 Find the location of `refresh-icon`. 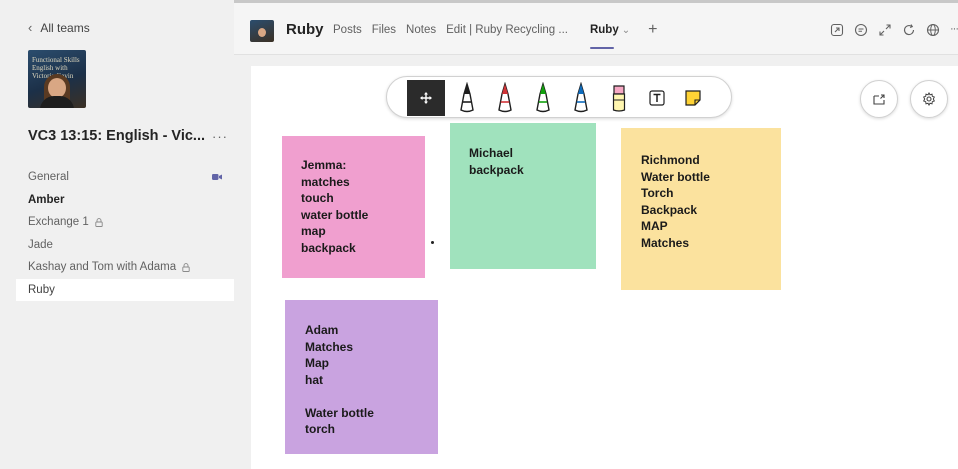

refresh-icon is located at coordinates (909, 30).